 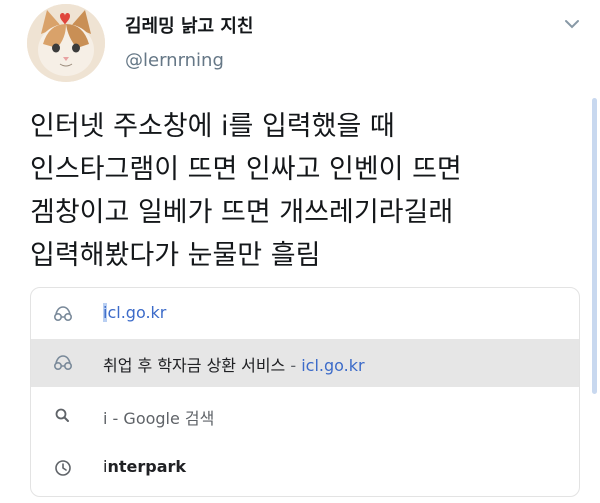 I want to click on cat-face-icon, so click(x=66, y=43).